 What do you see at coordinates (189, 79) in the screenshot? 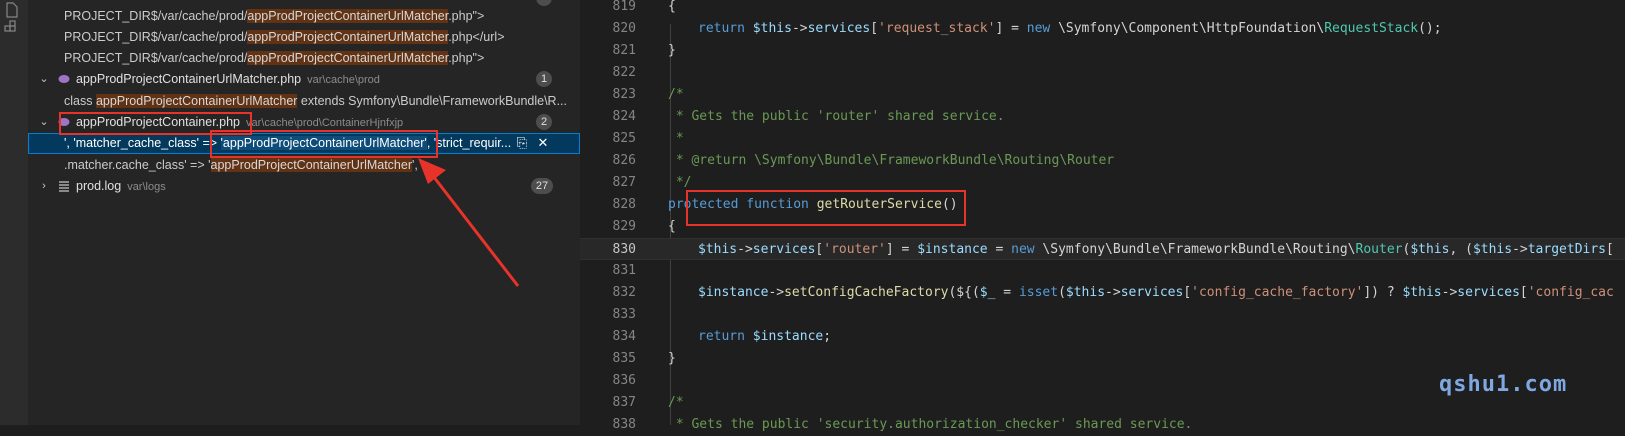
I see `file-name: appProdProjectContainerUrlMatcher.php` at bounding box center [189, 79].